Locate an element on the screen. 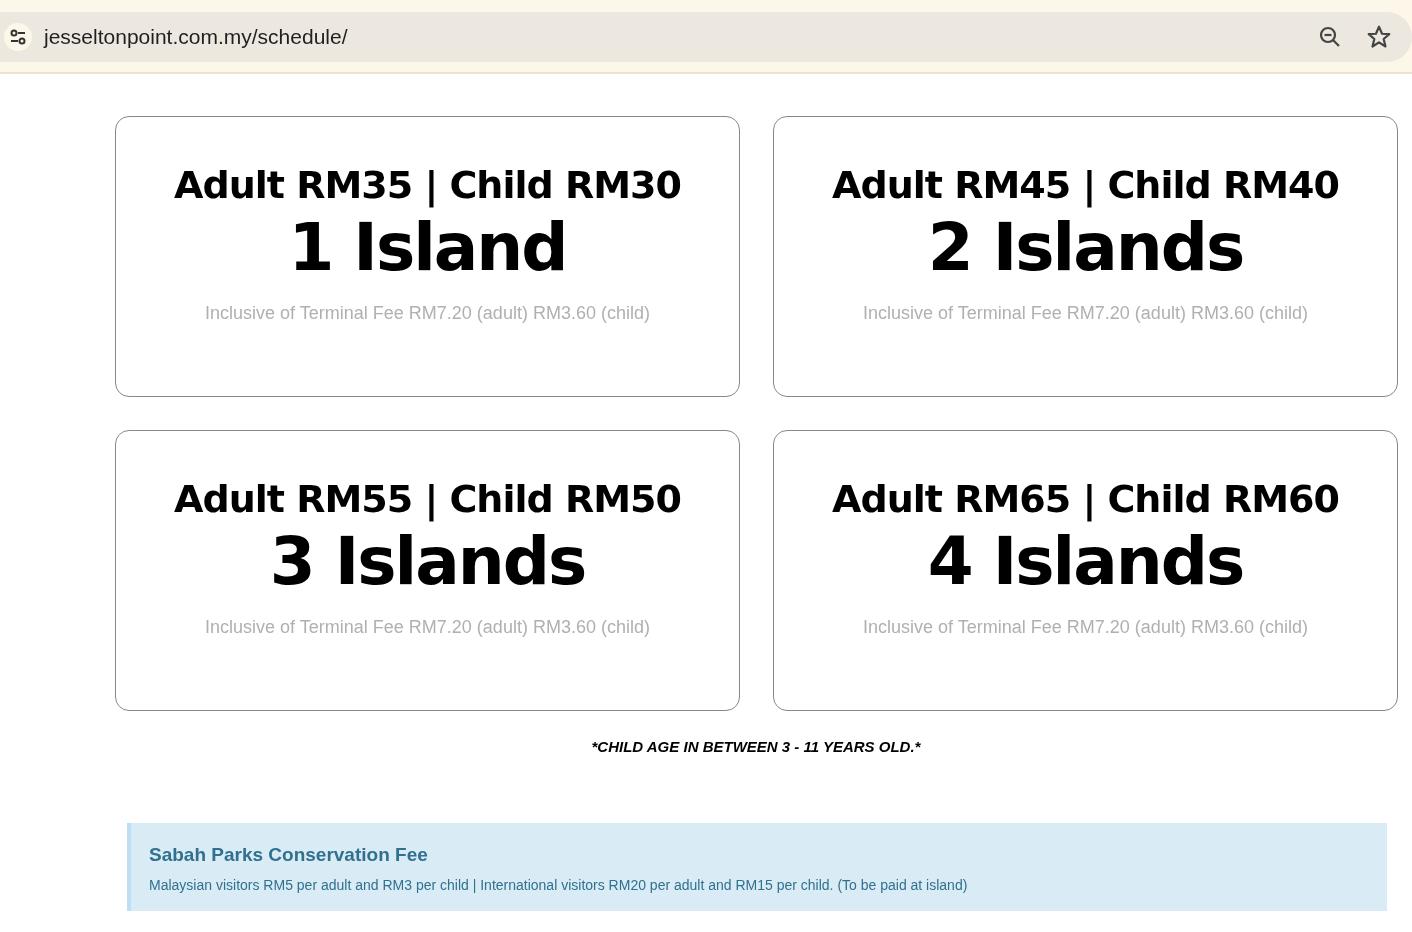 The image size is (1412, 932). info-text: Malaysian visitors RM5 per adult and RM3 per child | International visitors RM20 per adult and RM15 per child. (To be paid at island) is located at coordinates (559, 885).